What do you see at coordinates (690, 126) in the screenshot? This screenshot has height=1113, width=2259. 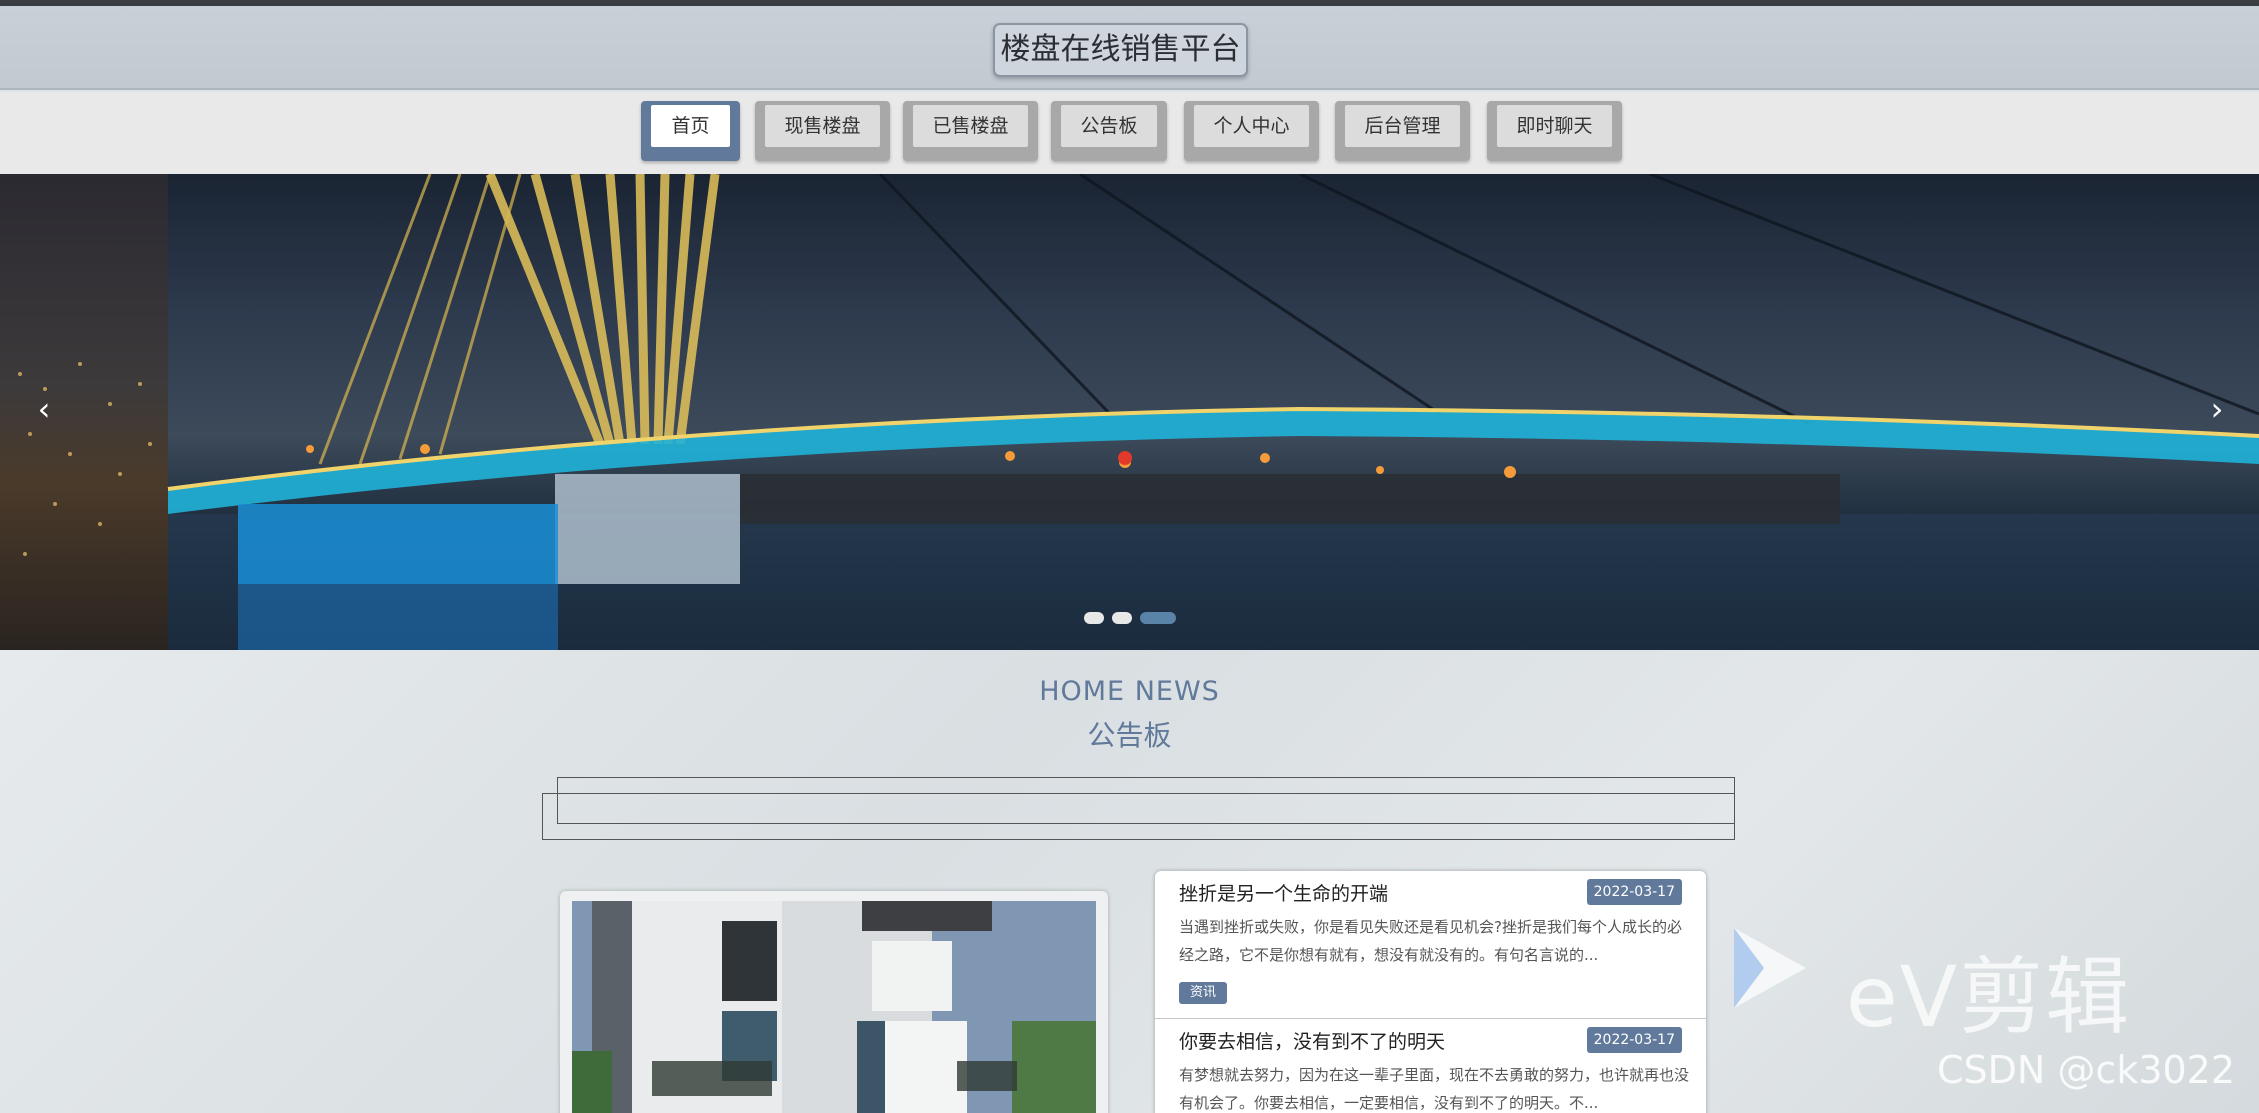 I see `nav-item-label: 首页` at bounding box center [690, 126].